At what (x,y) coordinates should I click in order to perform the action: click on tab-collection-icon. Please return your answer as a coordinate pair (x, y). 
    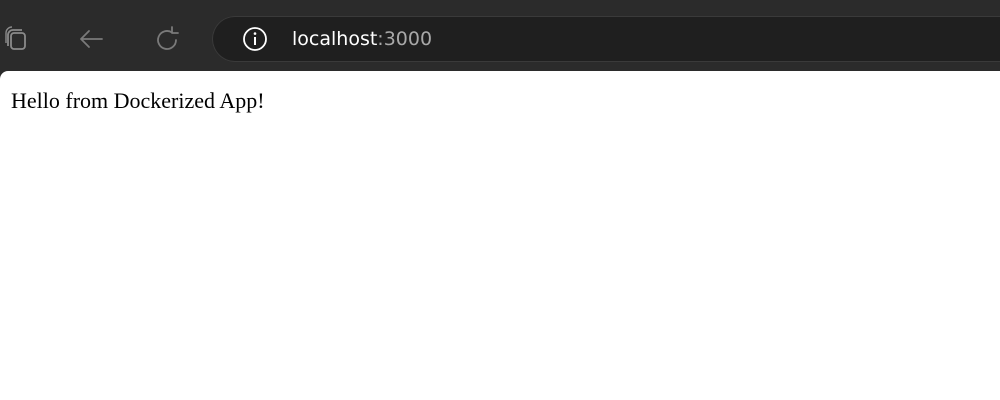
    Looking at the image, I should click on (15, 38).